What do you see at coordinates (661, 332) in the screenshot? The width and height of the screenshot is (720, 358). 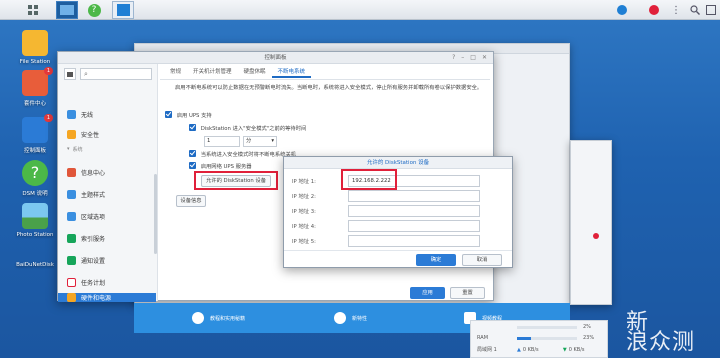 I see `watermark: 新 浪众测` at bounding box center [661, 332].